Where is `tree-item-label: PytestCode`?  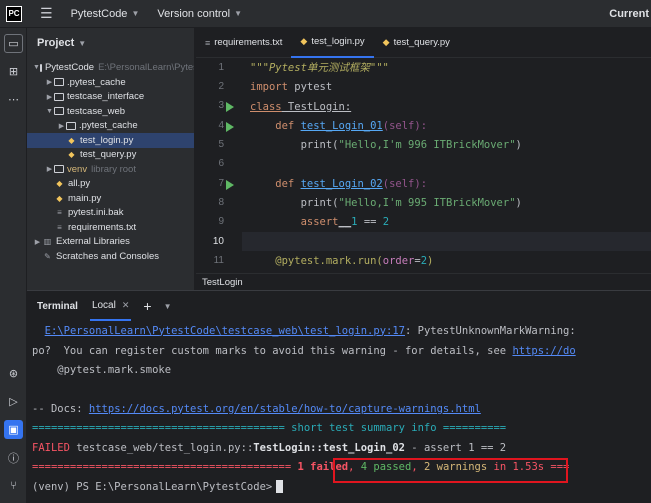 tree-item-label: PytestCode is located at coordinates (69, 67).